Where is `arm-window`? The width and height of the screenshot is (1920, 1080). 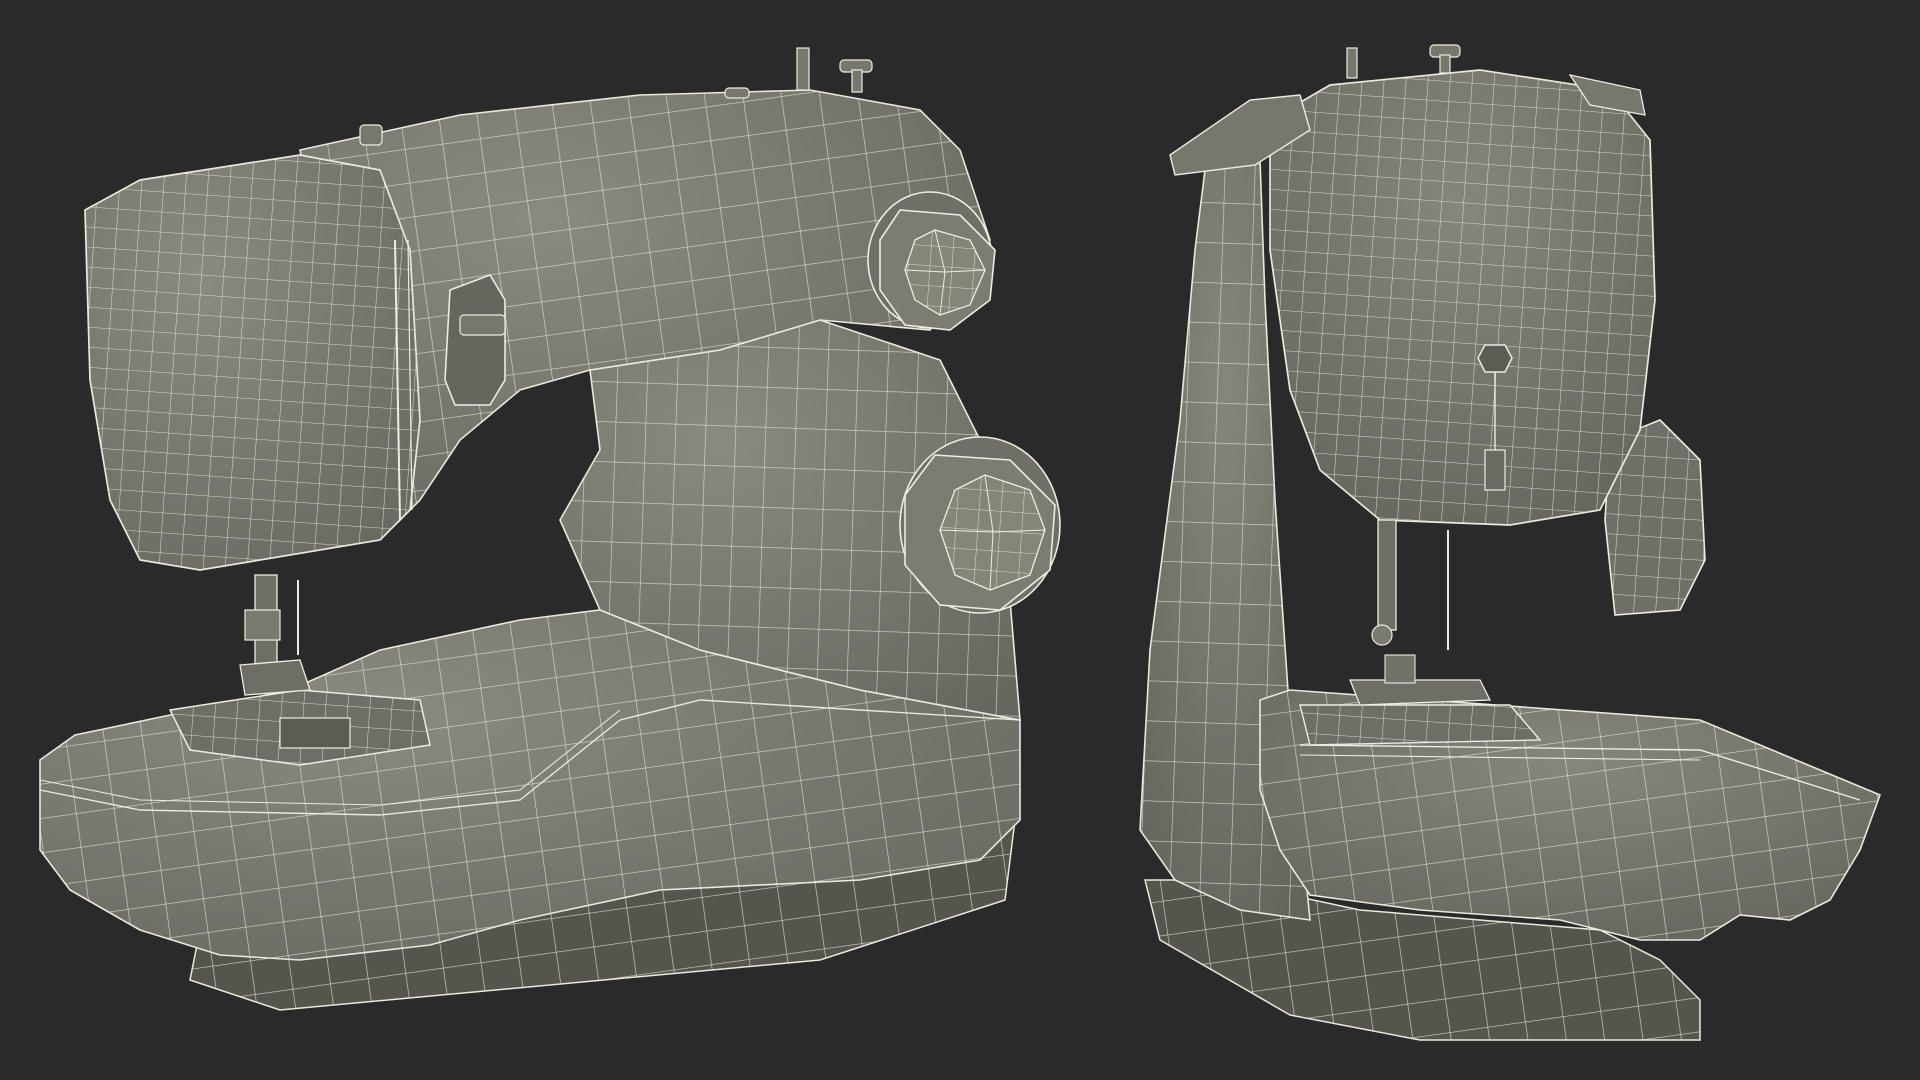 arm-window is located at coordinates (475, 340).